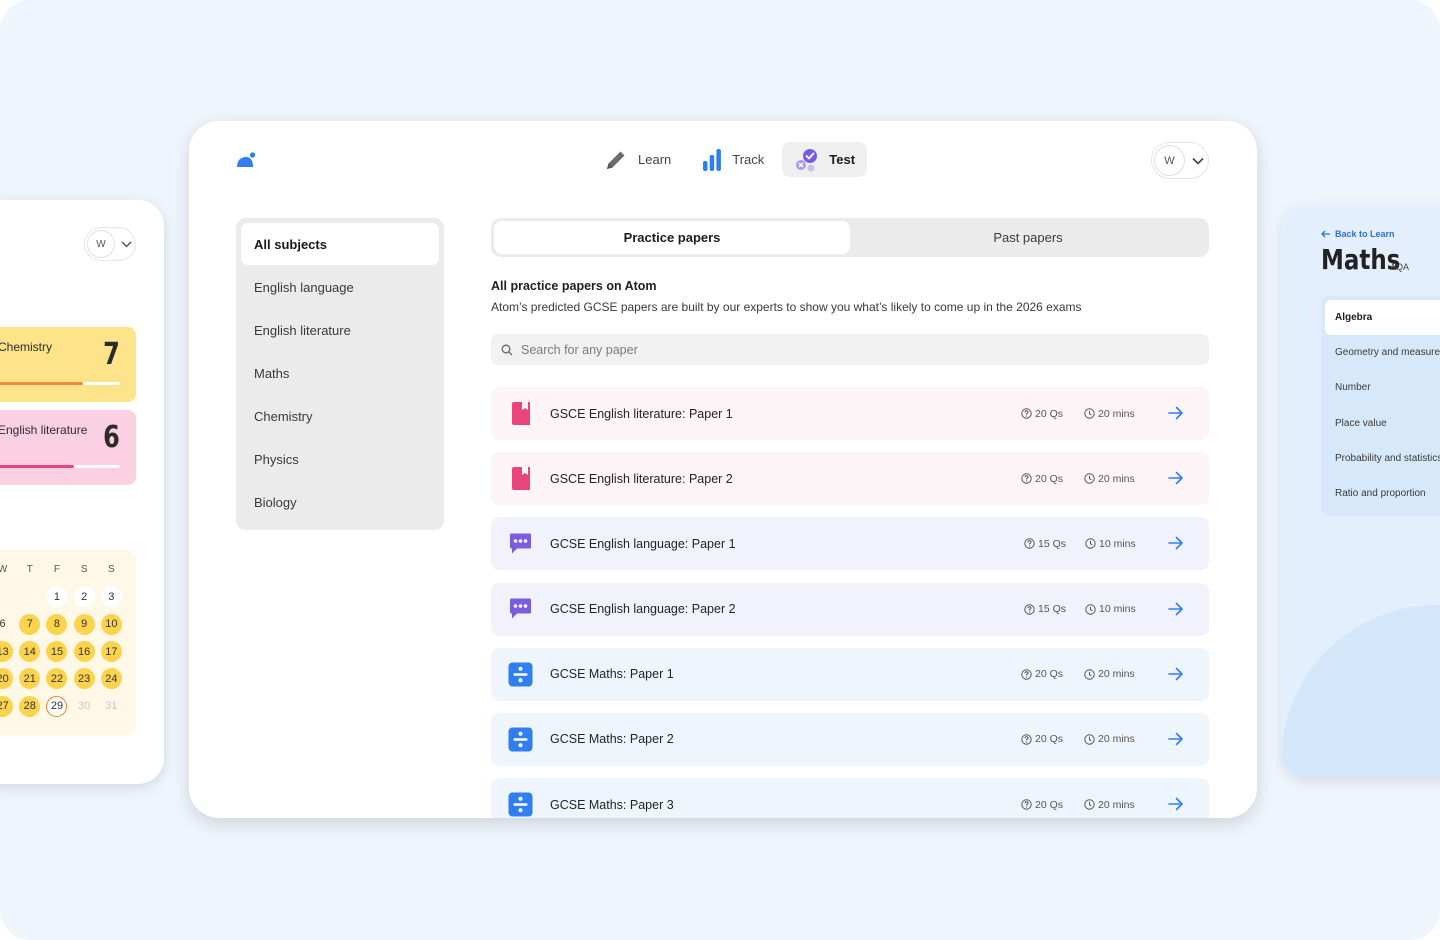  Describe the element at coordinates (1358, 234) in the screenshot. I see `back-to-learn-link: Back to Learn` at that location.